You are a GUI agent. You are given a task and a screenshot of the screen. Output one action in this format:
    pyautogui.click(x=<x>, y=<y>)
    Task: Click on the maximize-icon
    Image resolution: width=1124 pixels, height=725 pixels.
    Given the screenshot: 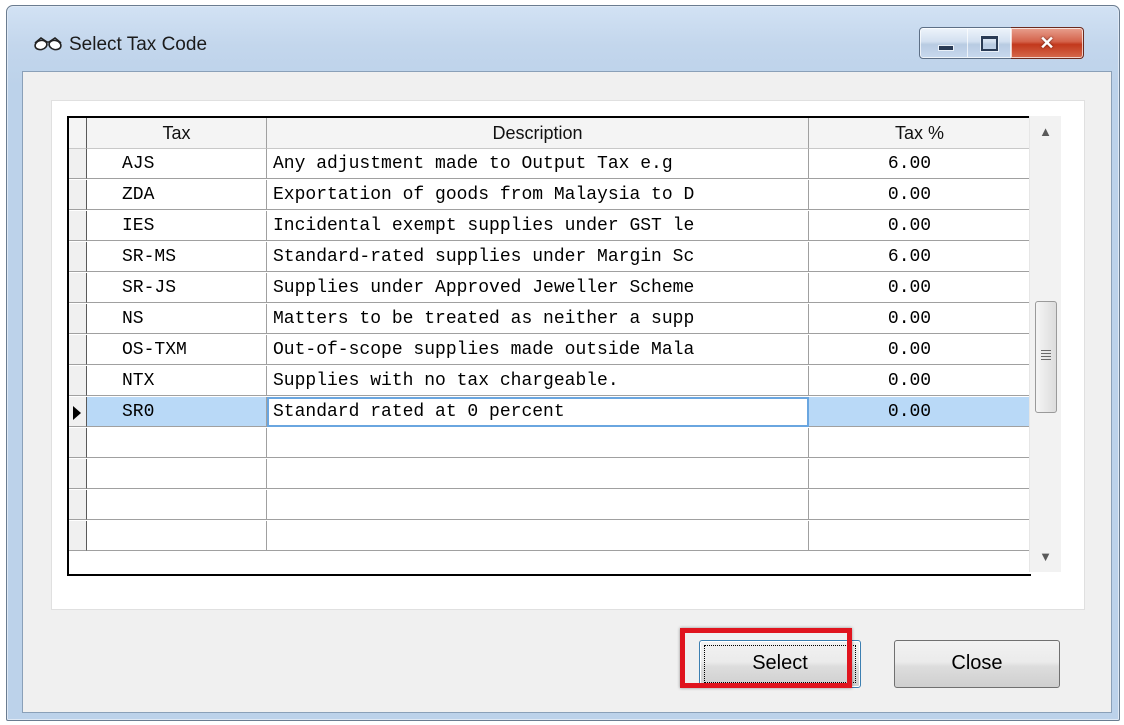 What is the action you would take?
    pyautogui.click(x=989, y=43)
    